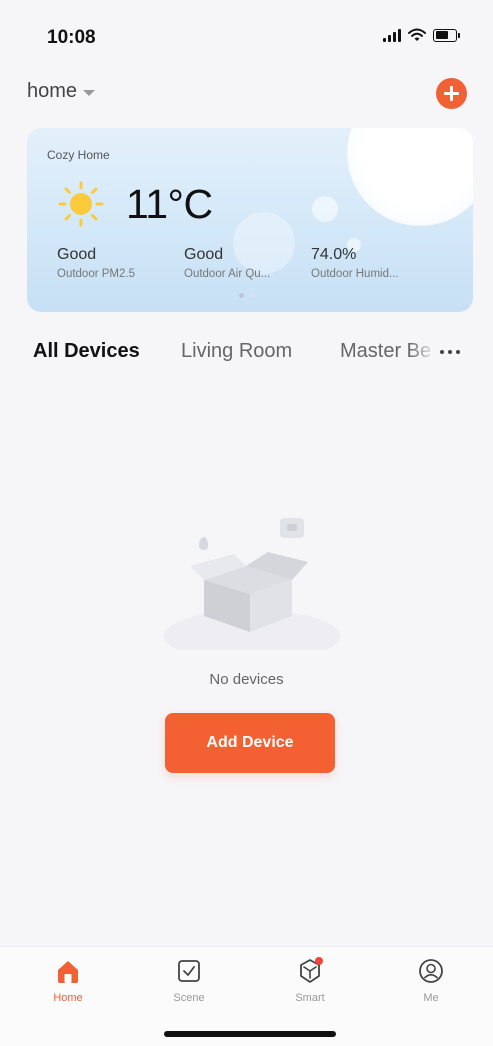  I want to click on nav-me: Me, so click(431, 980).